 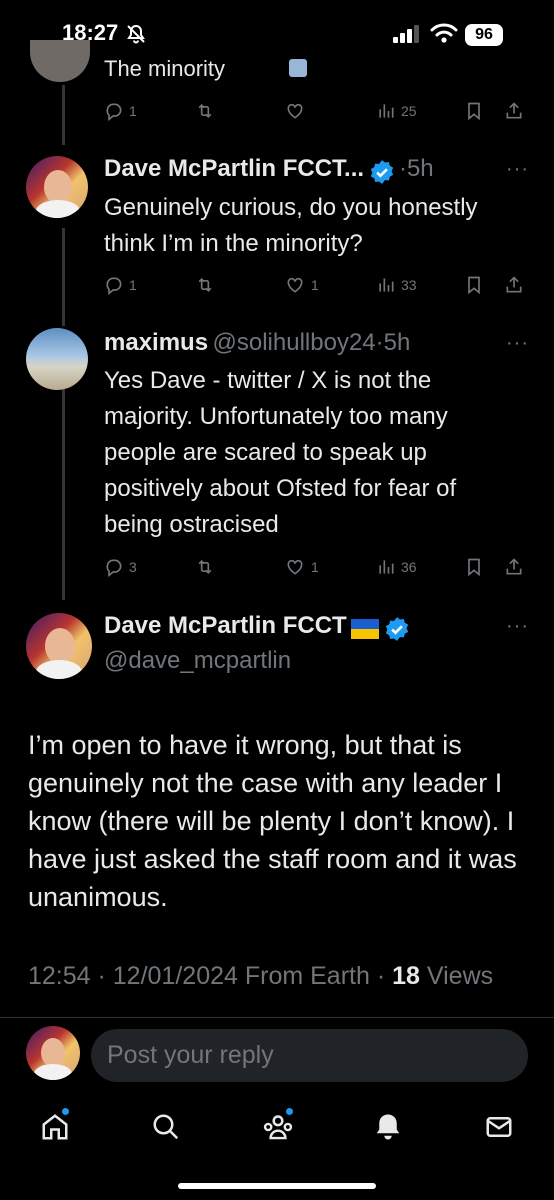 I want to click on views-button: 36, so click(x=396, y=567).